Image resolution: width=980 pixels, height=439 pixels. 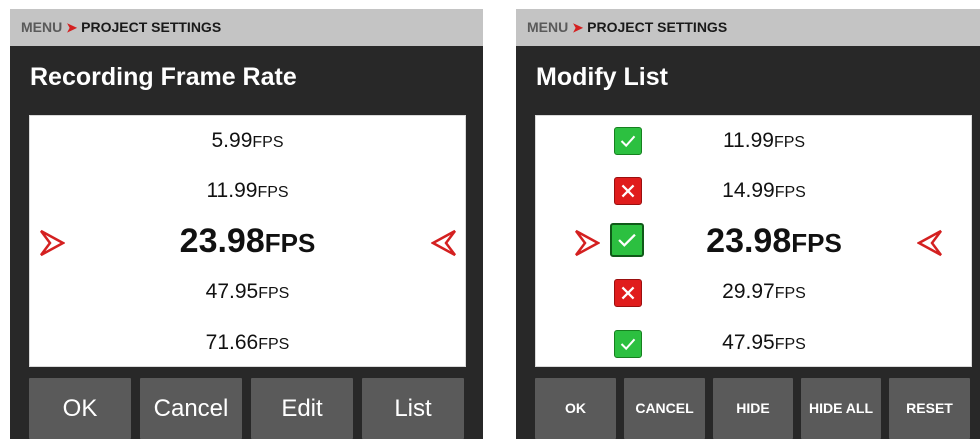 I want to click on list-item-value: 29.97, so click(x=748, y=291).